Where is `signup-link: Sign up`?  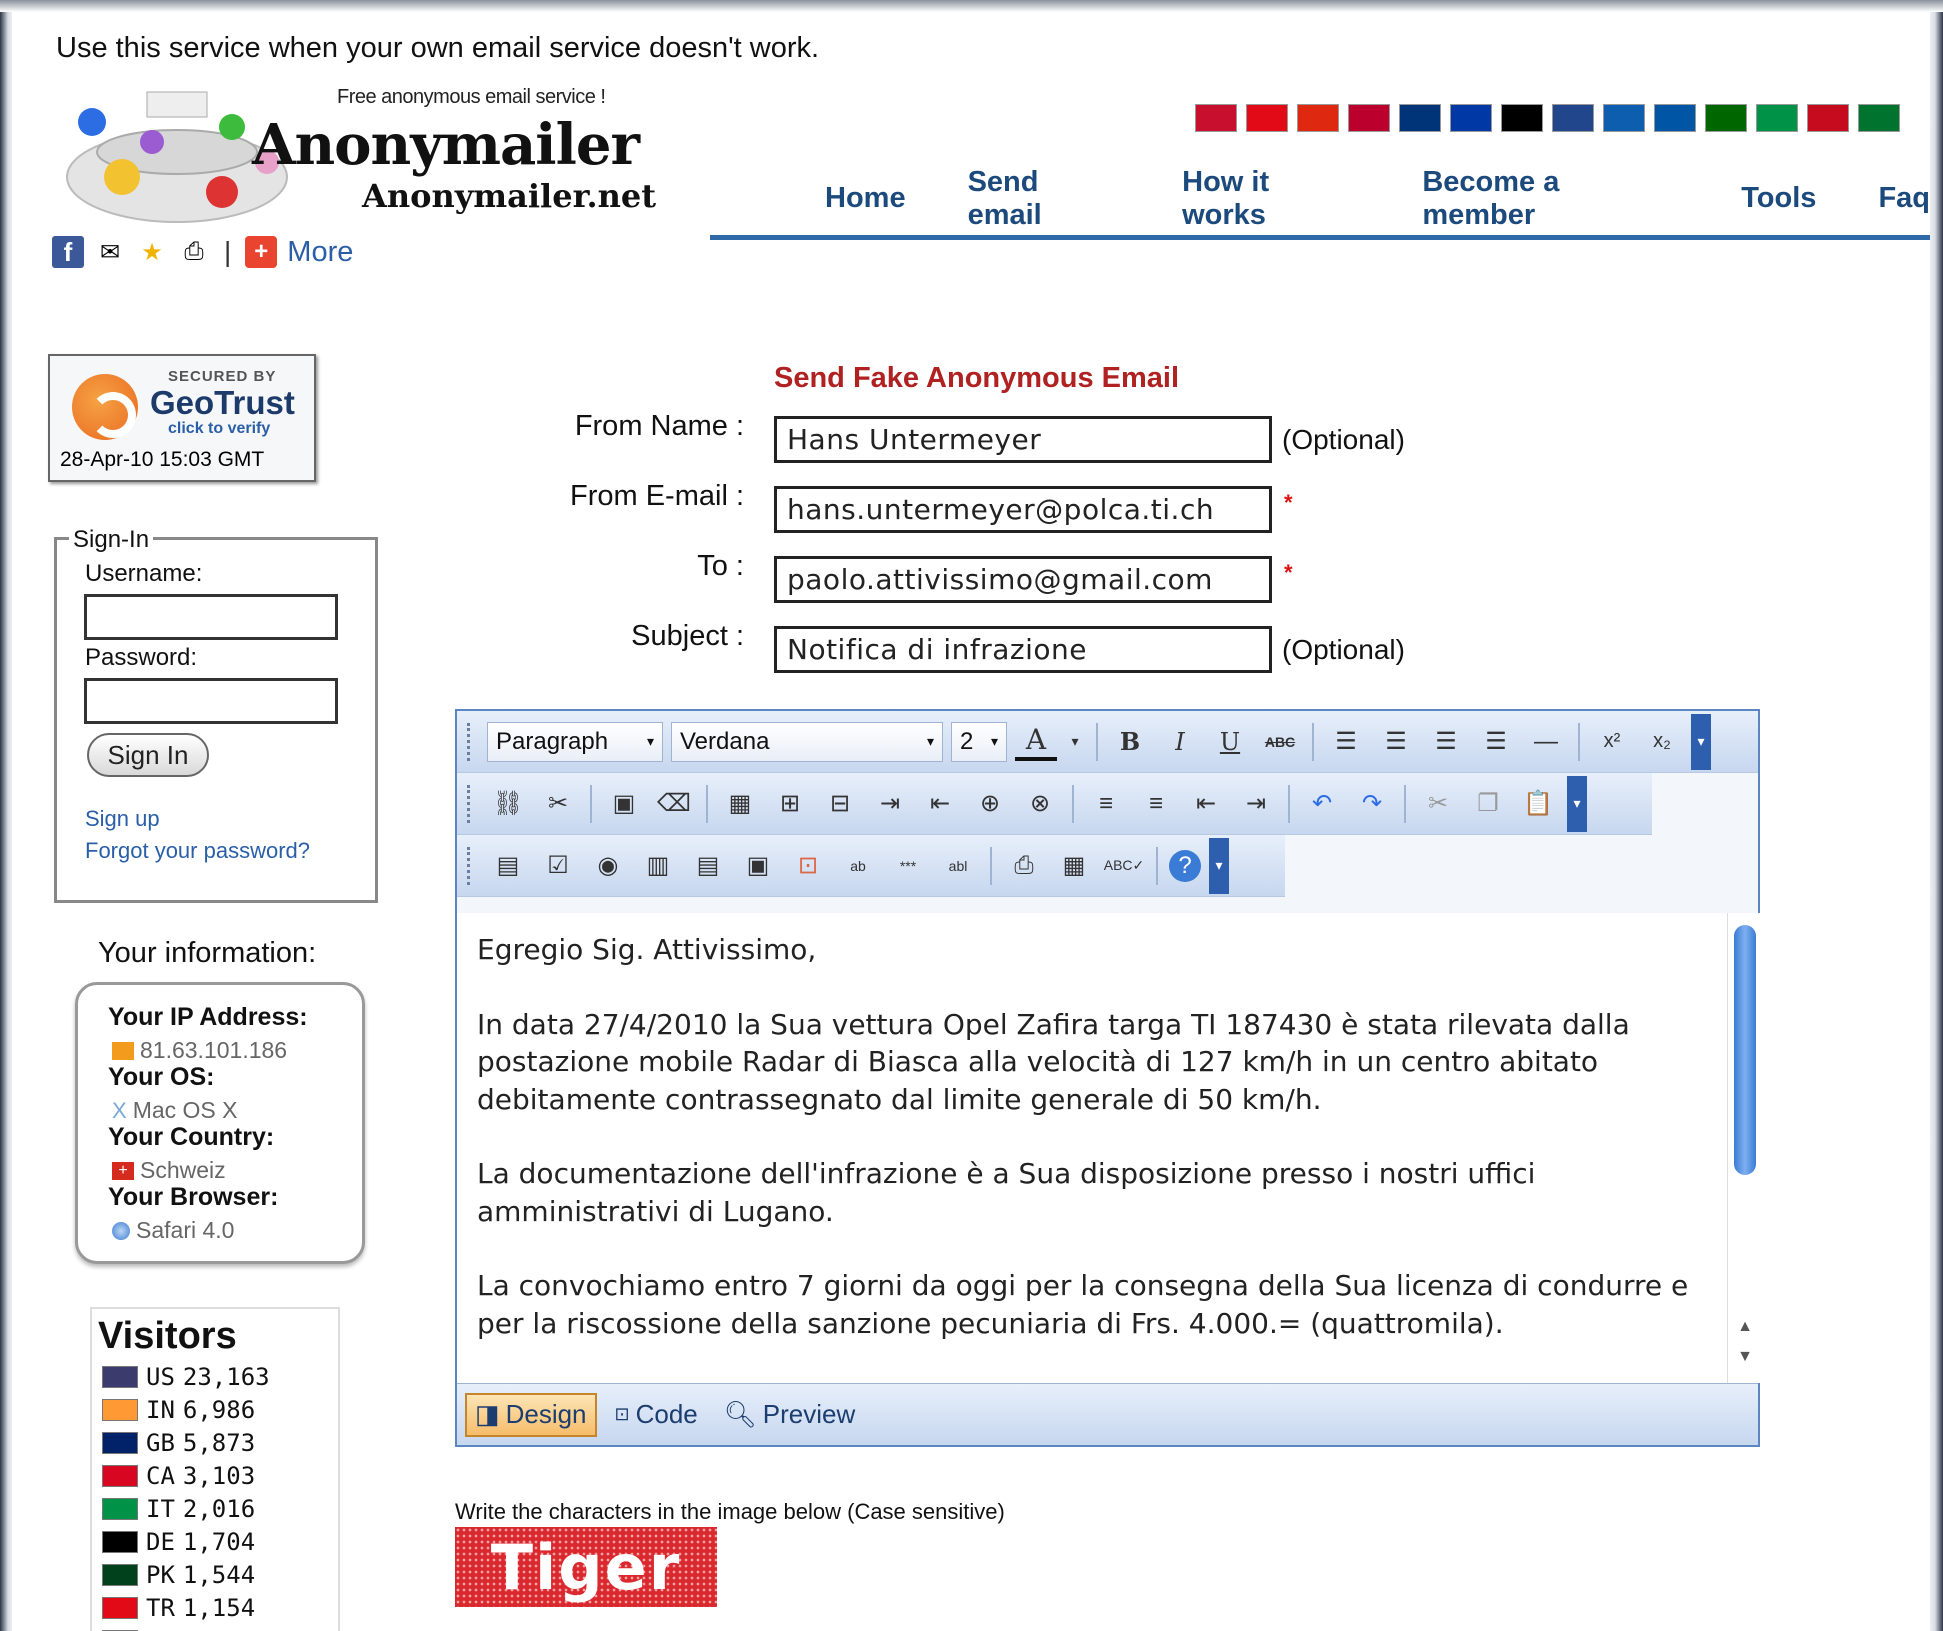 signup-link: Sign up is located at coordinates (122, 819).